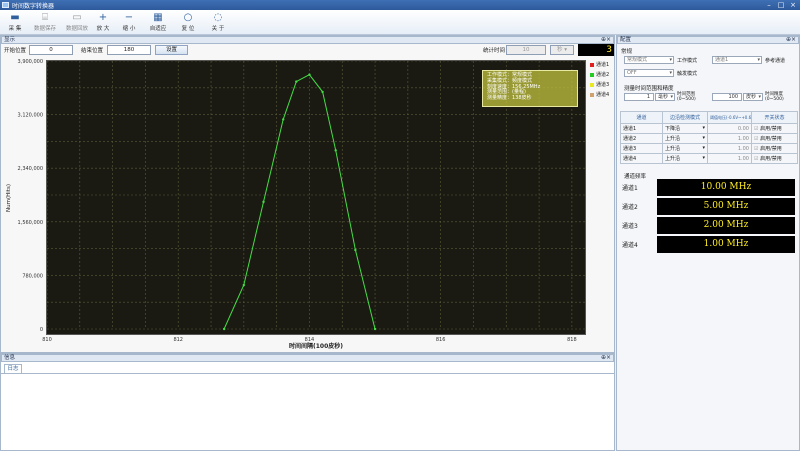 This screenshot has height=451, width=800. Describe the element at coordinates (630, 207) in the screenshot. I see `frequency-channel-label: 通道2` at that location.